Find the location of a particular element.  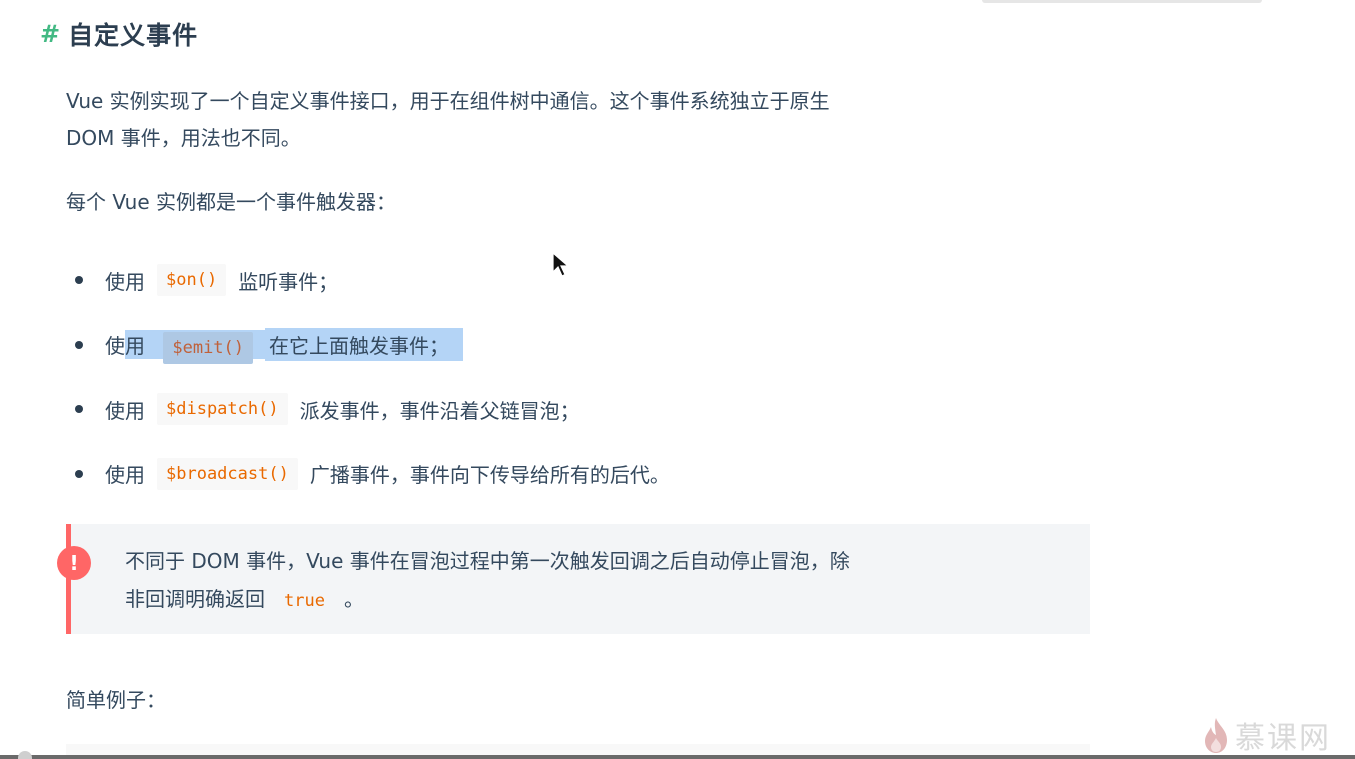

intro-line-1: Vue 实例实现了一个自定义事件接口，用于在组件树中通信。这个事件系统独立于原生 is located at coordinates (448, 101).